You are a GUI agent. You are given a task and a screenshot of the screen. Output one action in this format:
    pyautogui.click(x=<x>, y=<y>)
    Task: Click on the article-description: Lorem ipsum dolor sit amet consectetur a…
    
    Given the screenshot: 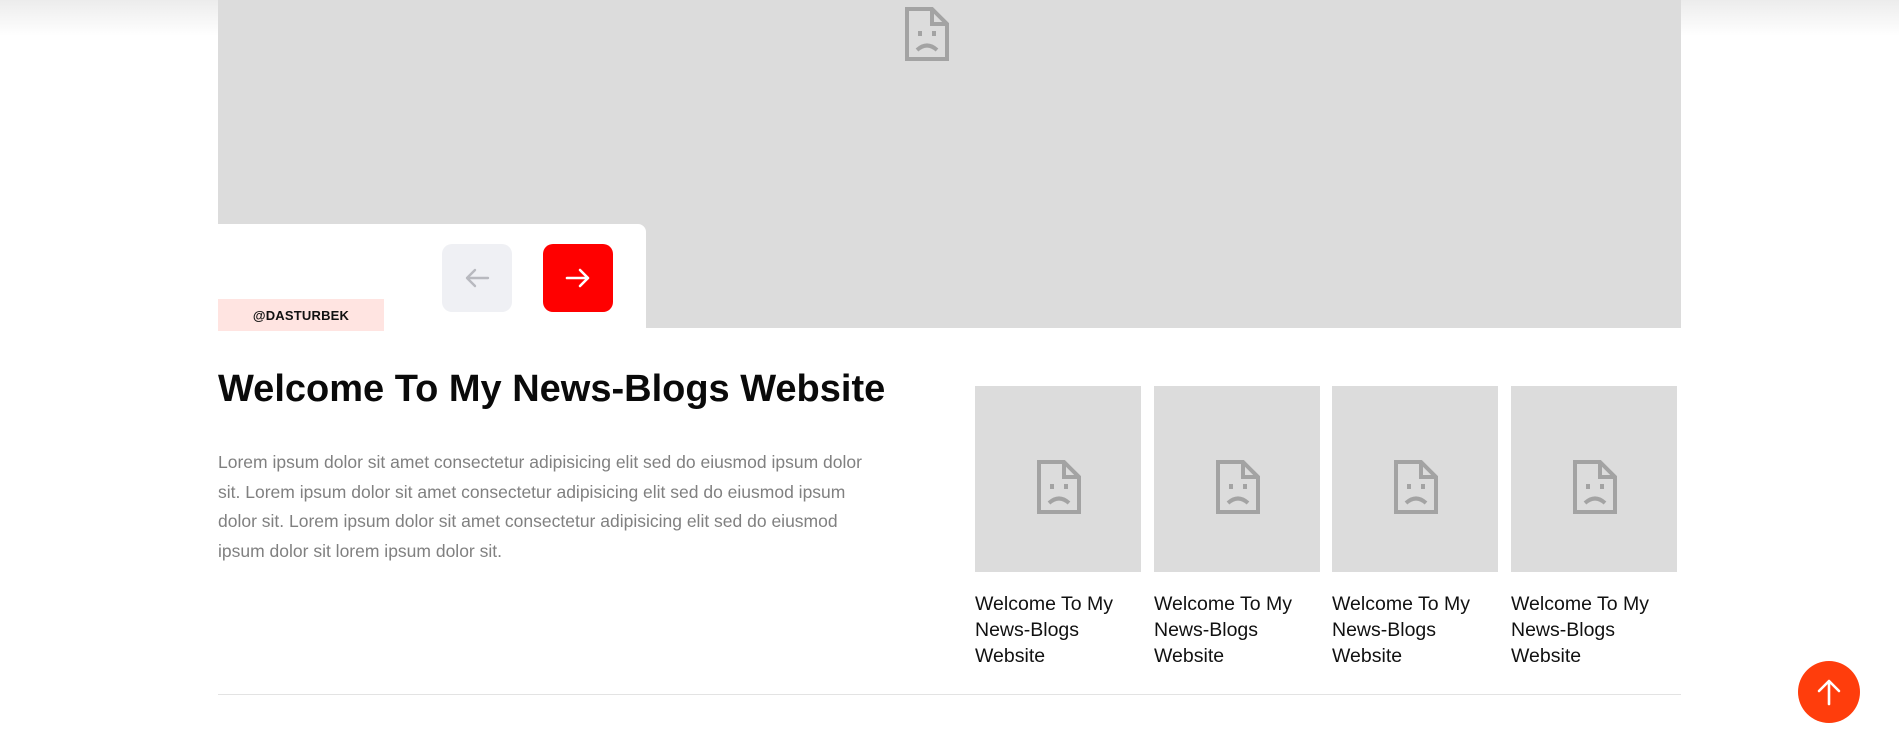 What is the action you would take?
    pyautogui.click(x=540, y=506)
    